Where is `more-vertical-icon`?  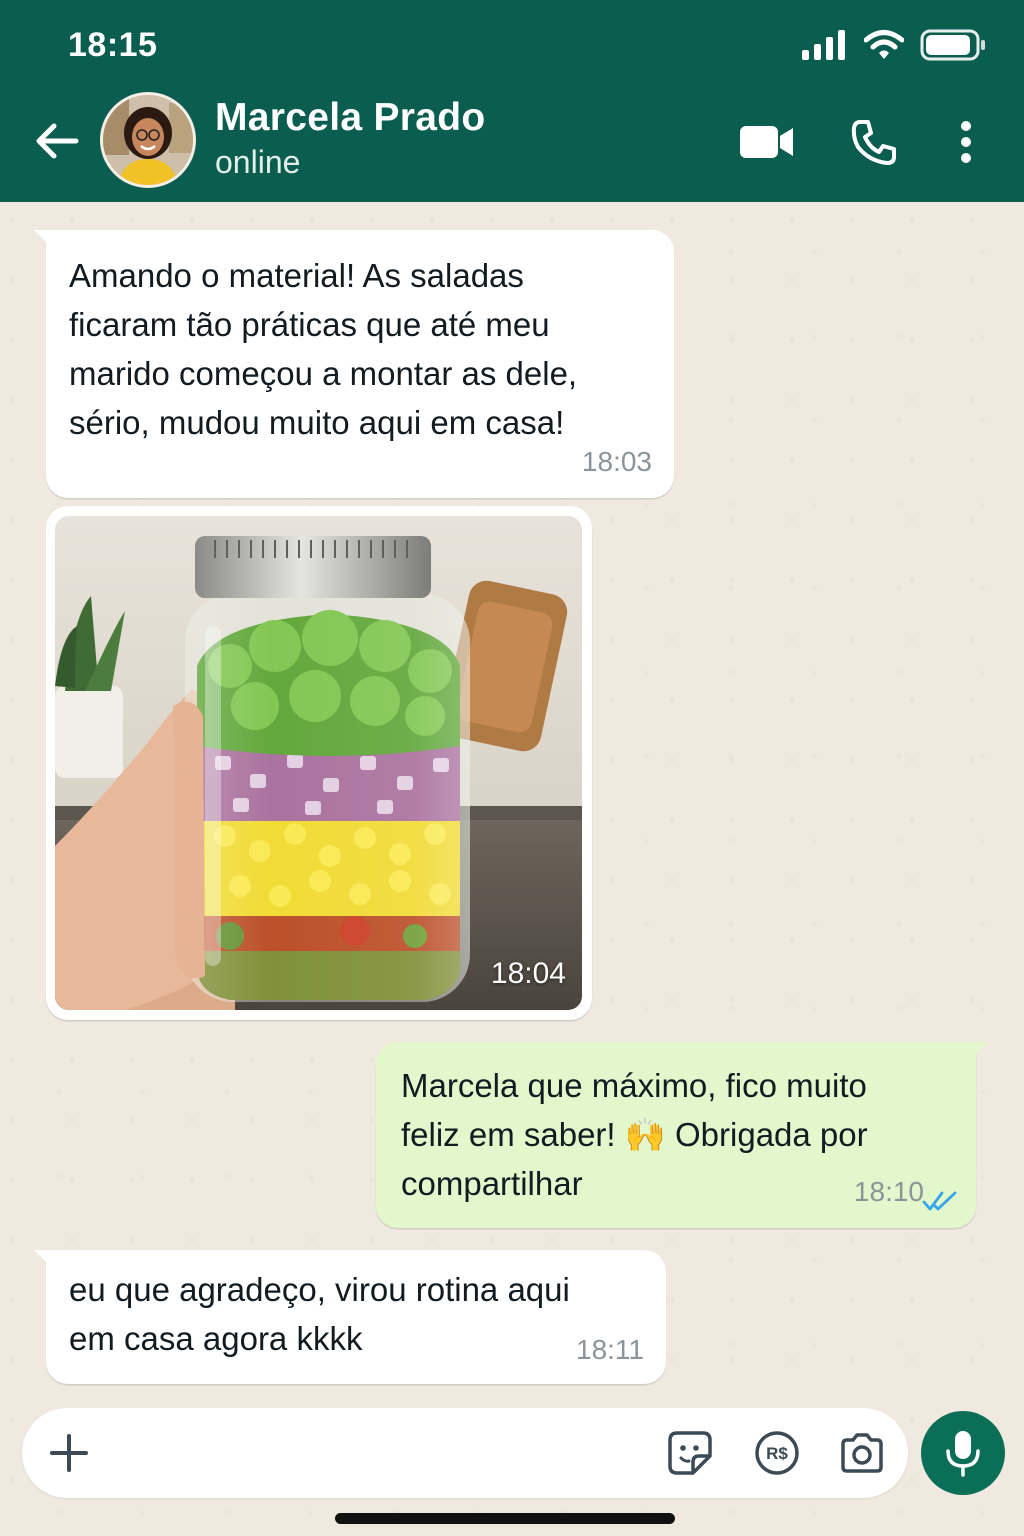
more-vertical-icon is located at coordinates (966, 142).